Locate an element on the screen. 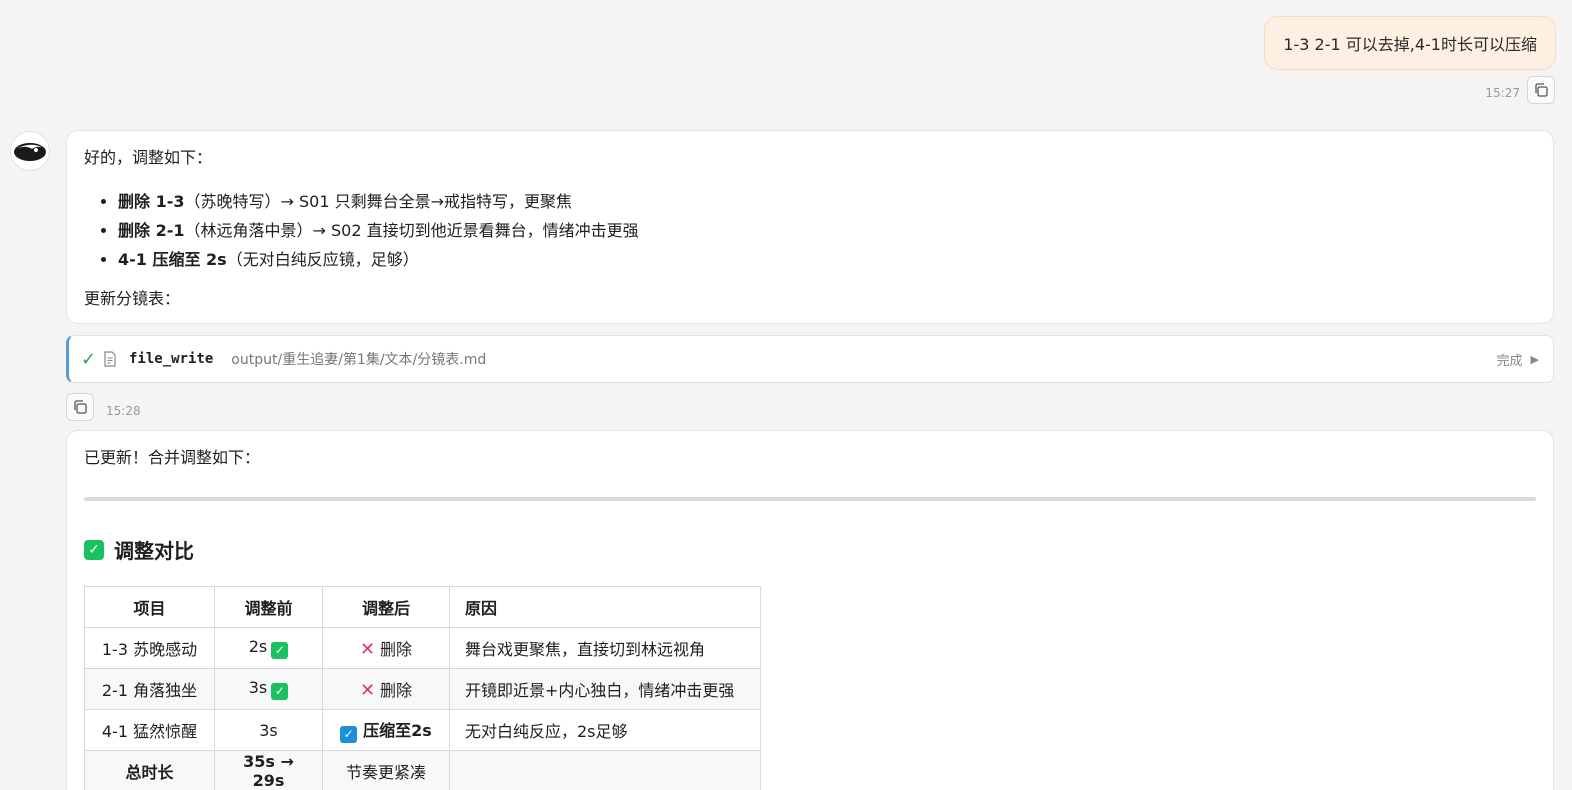  tool-call-time: 15:28 is located at coordinates (123, 411).